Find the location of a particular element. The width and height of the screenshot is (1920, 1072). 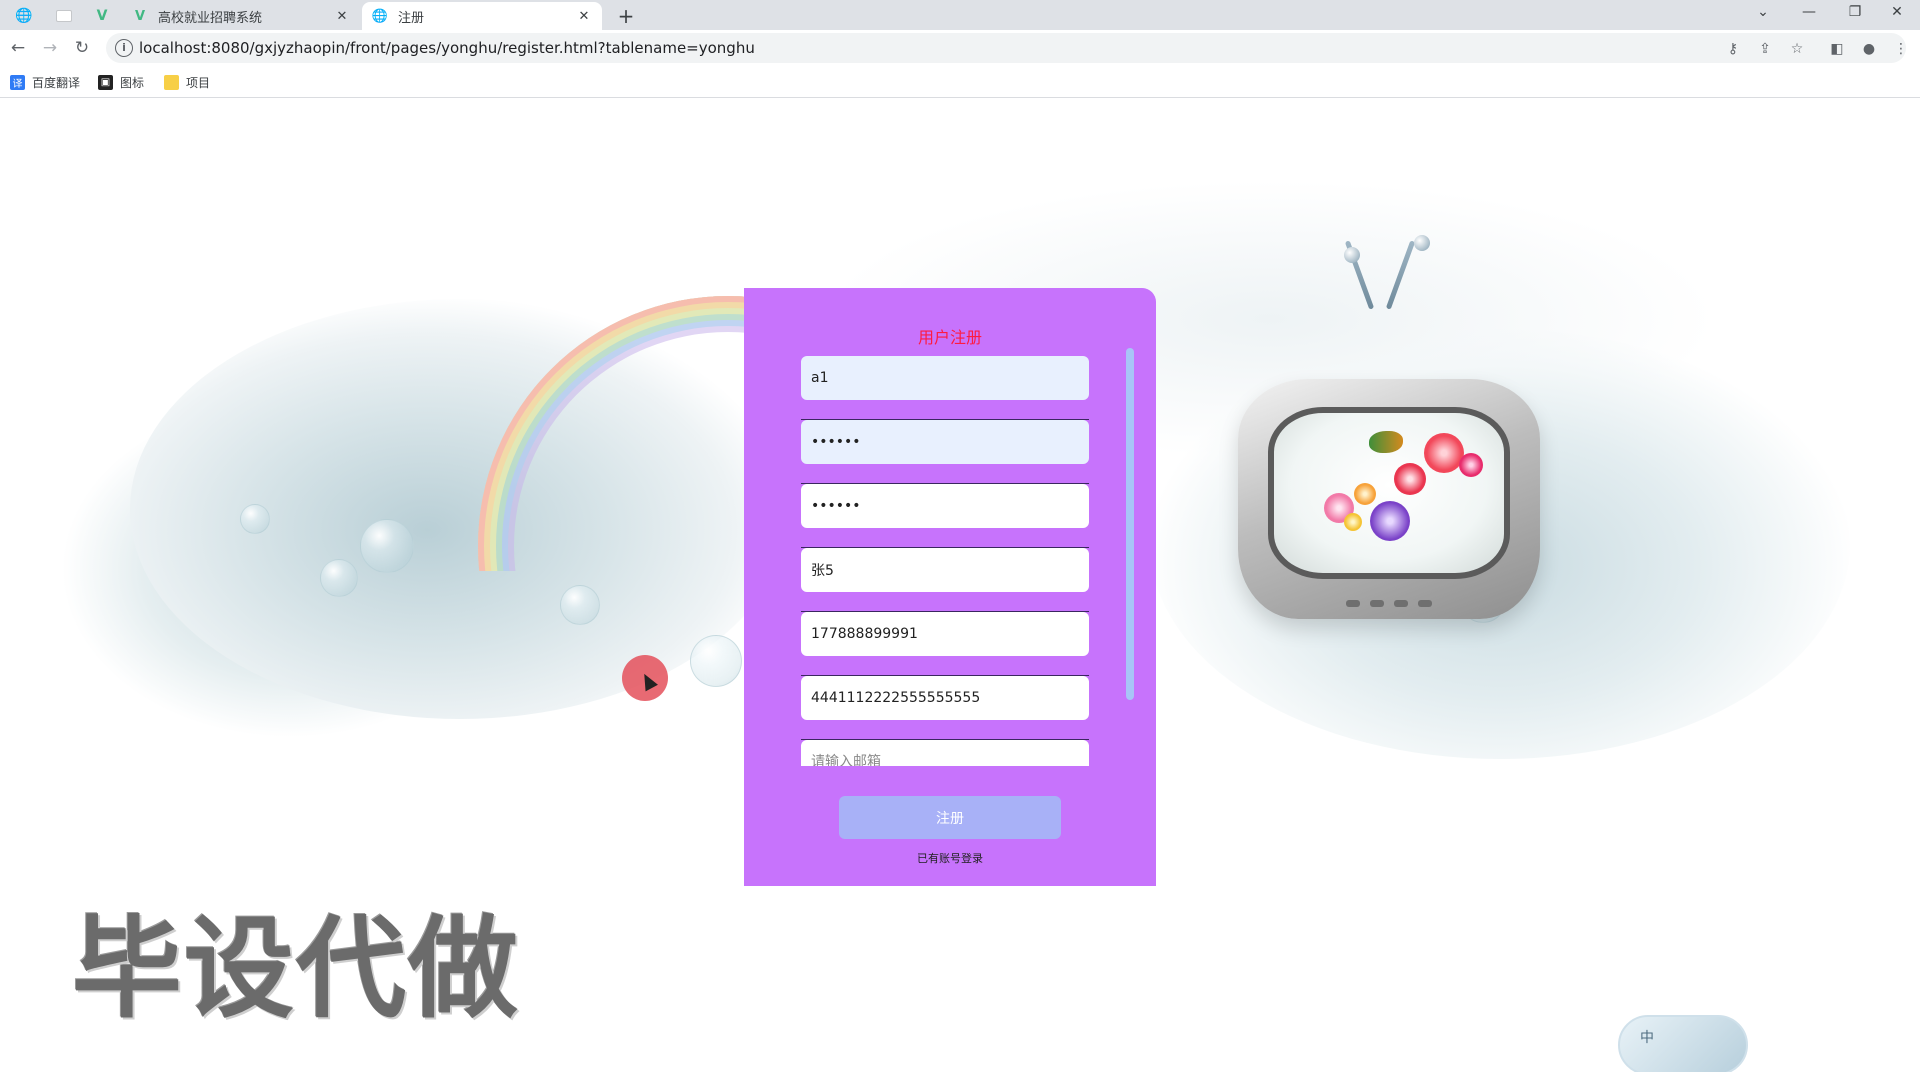

ime-widget: 中 is located at coordinates (1683, 1043).